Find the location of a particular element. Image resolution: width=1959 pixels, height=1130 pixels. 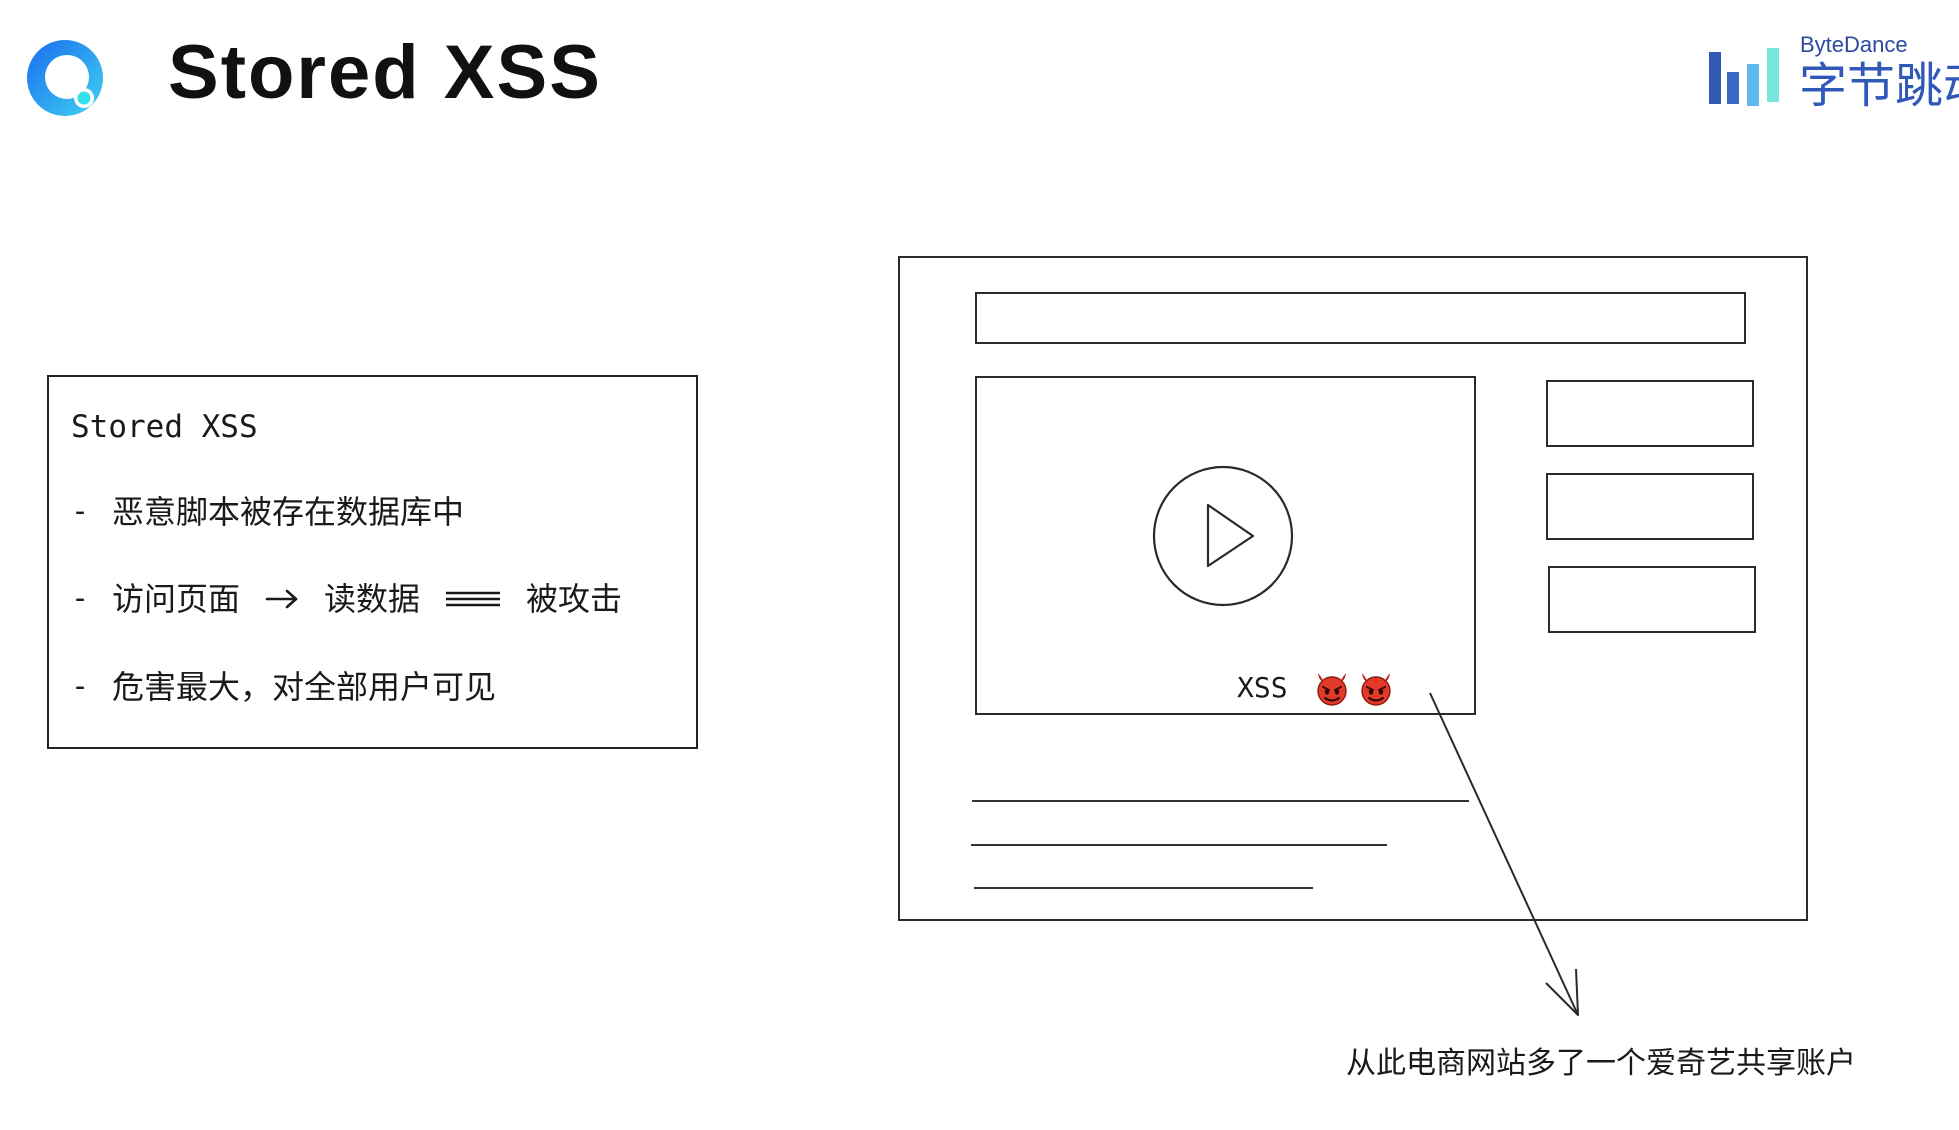

bullet-stored-in-db: - 恶意脚本被存在数据库中 is located at coordinates (267, 512).